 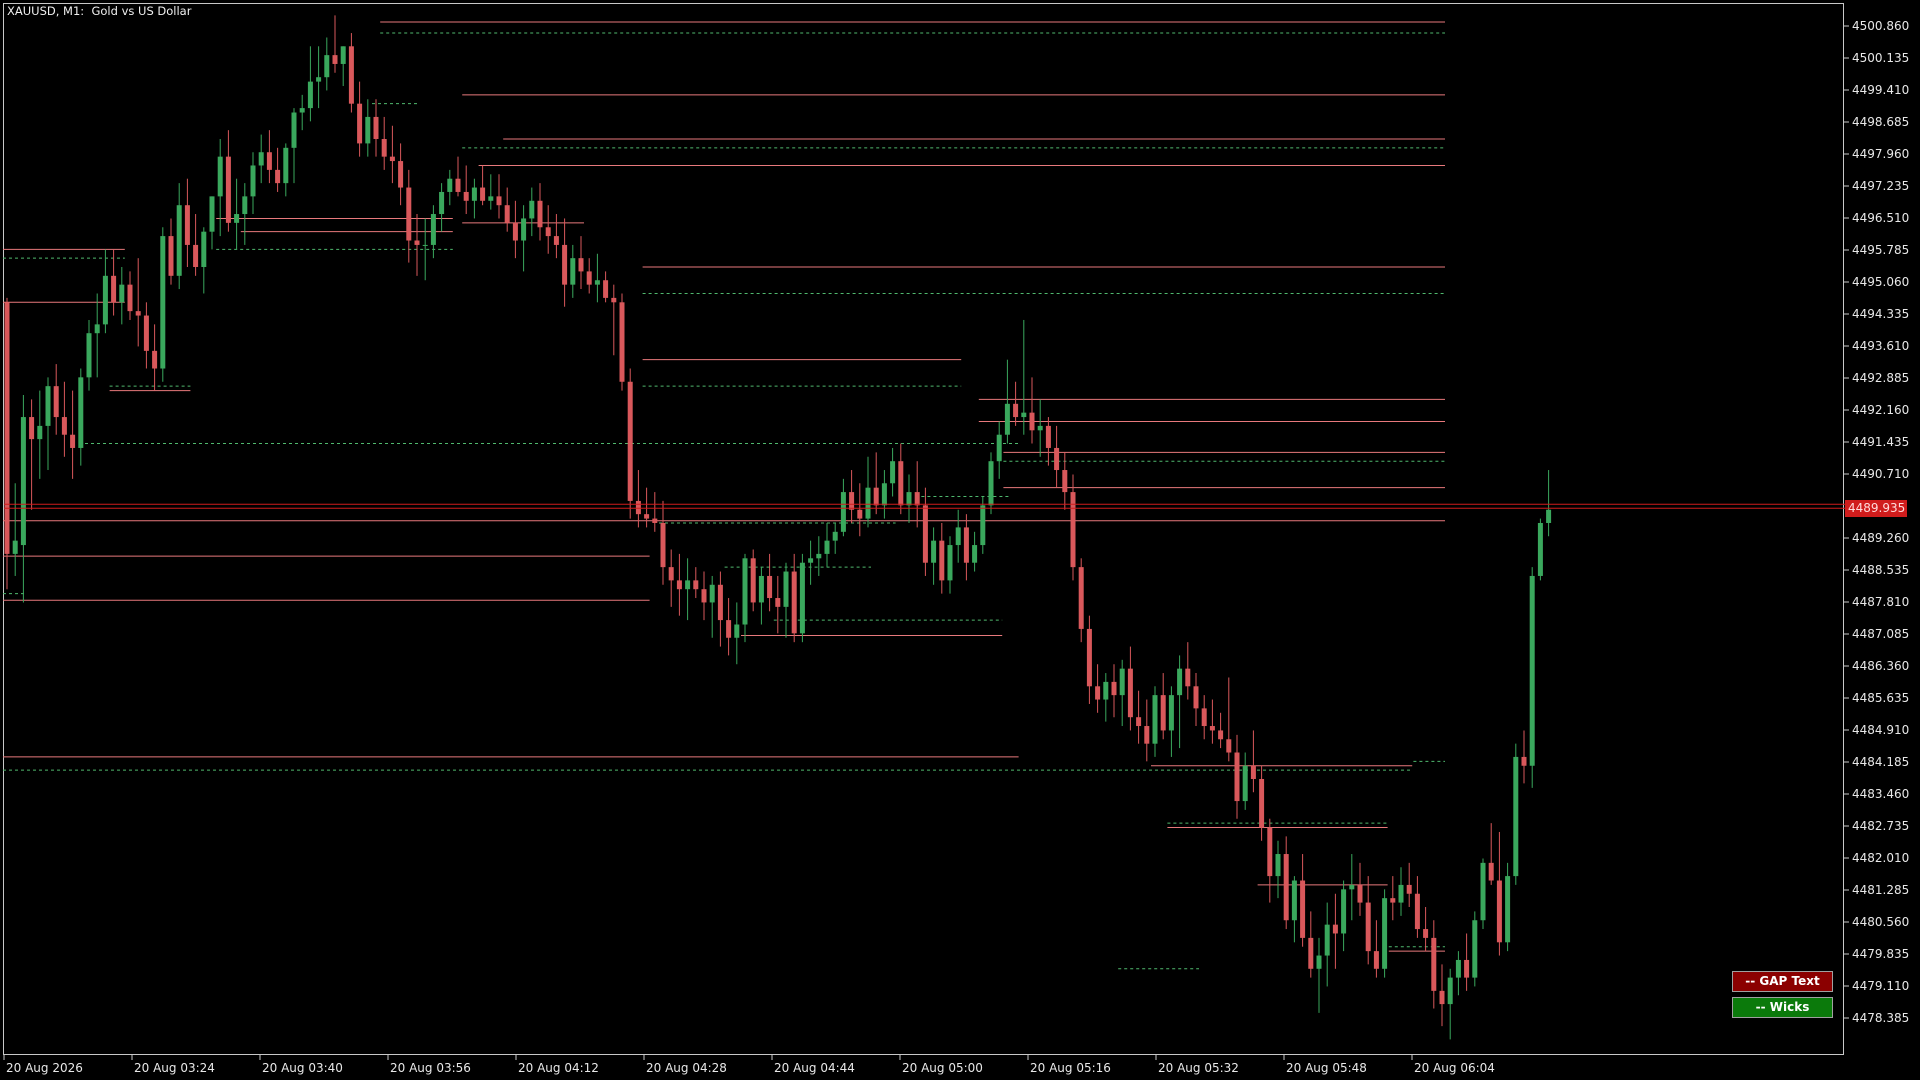 What do you see at coordinates (814, 1068) in the screenshot?
I see `x-tick-label: 20 Aug 04:44` at bounding box center [814, 1068].